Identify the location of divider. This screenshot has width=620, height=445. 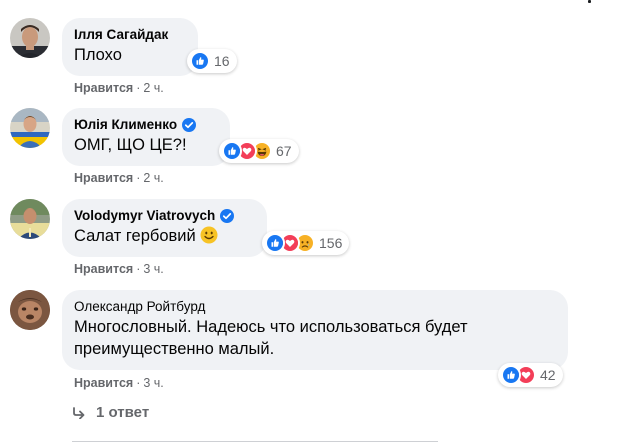
(255, 441).